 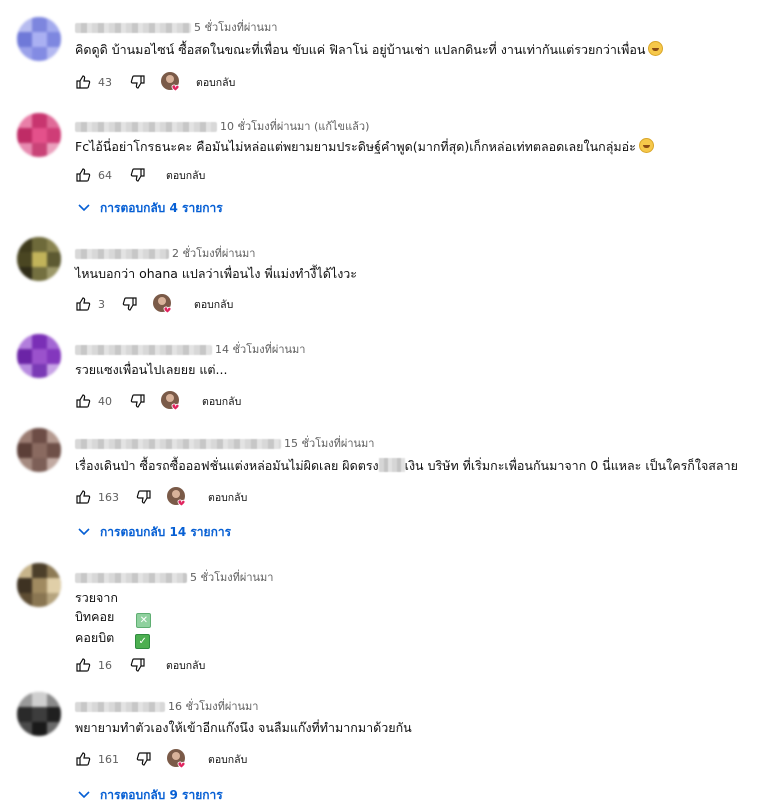 I want to click on comment-line: รวยจาก, so click(x=96, y=597).